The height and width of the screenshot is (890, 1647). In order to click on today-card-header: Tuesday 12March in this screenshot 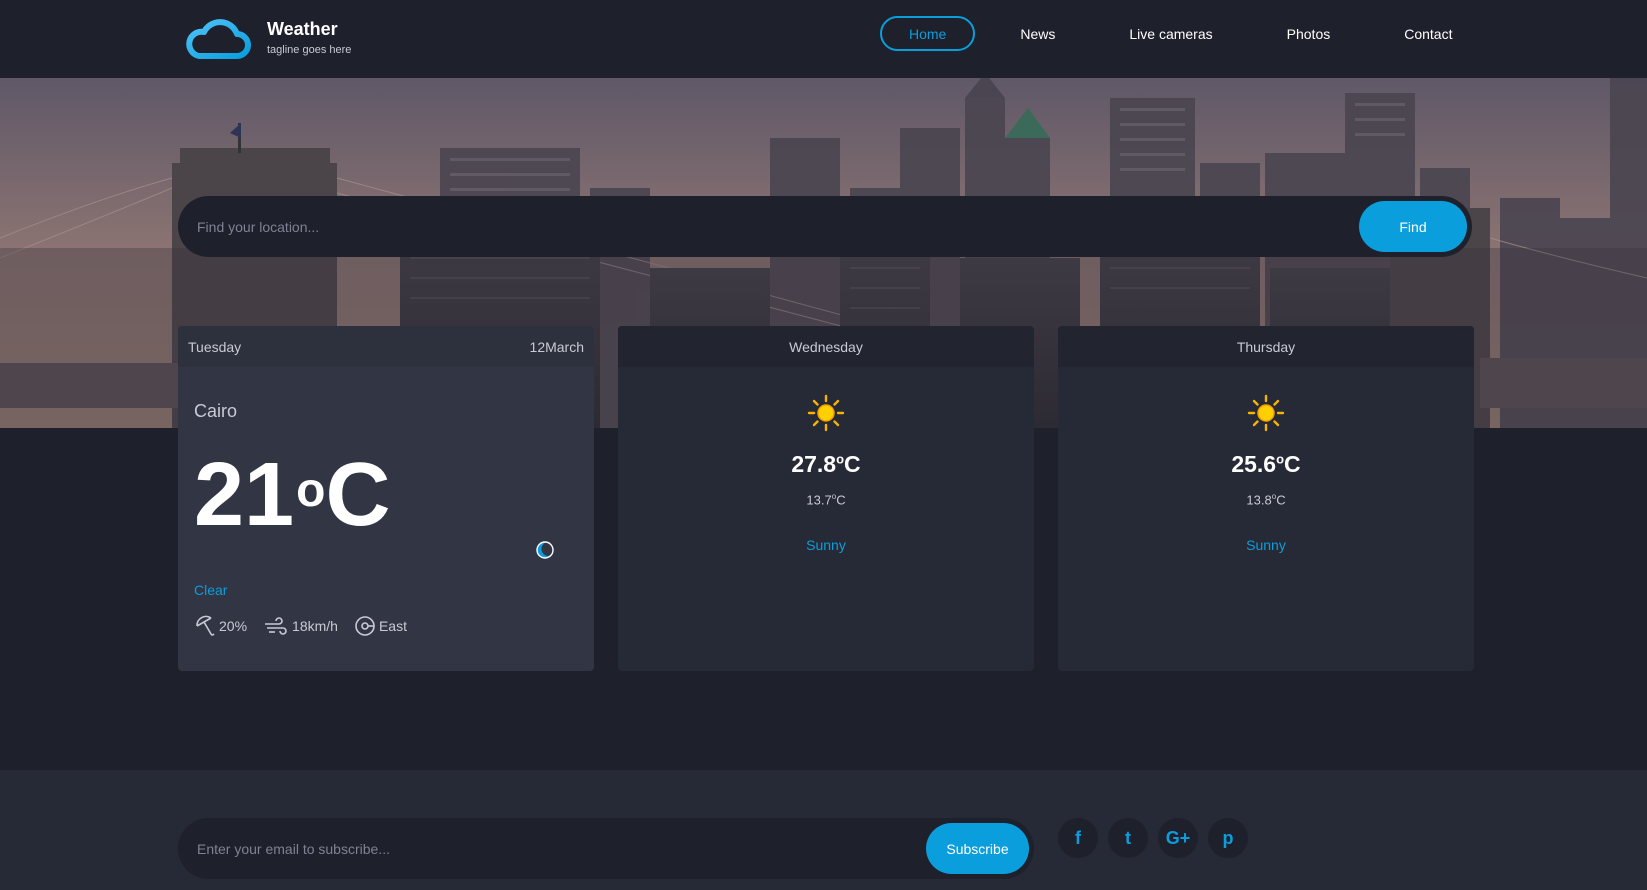, I will do `click(386, 346)`.